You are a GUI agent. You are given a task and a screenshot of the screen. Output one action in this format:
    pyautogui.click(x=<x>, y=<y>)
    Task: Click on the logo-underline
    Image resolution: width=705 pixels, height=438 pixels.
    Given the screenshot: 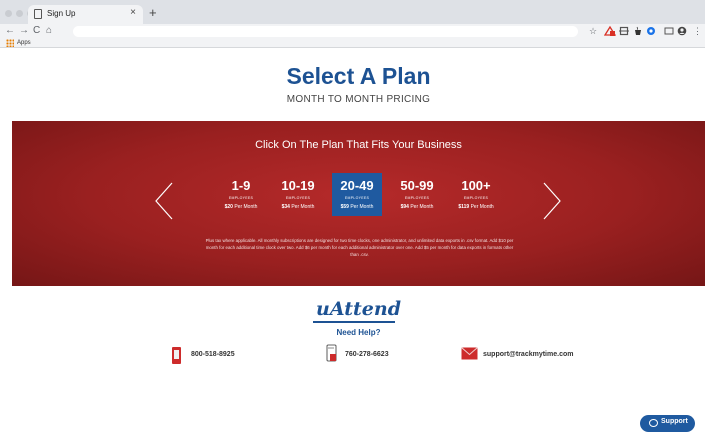 What is the action you would take?
    pyautogui.click(x=354, y=322)
    